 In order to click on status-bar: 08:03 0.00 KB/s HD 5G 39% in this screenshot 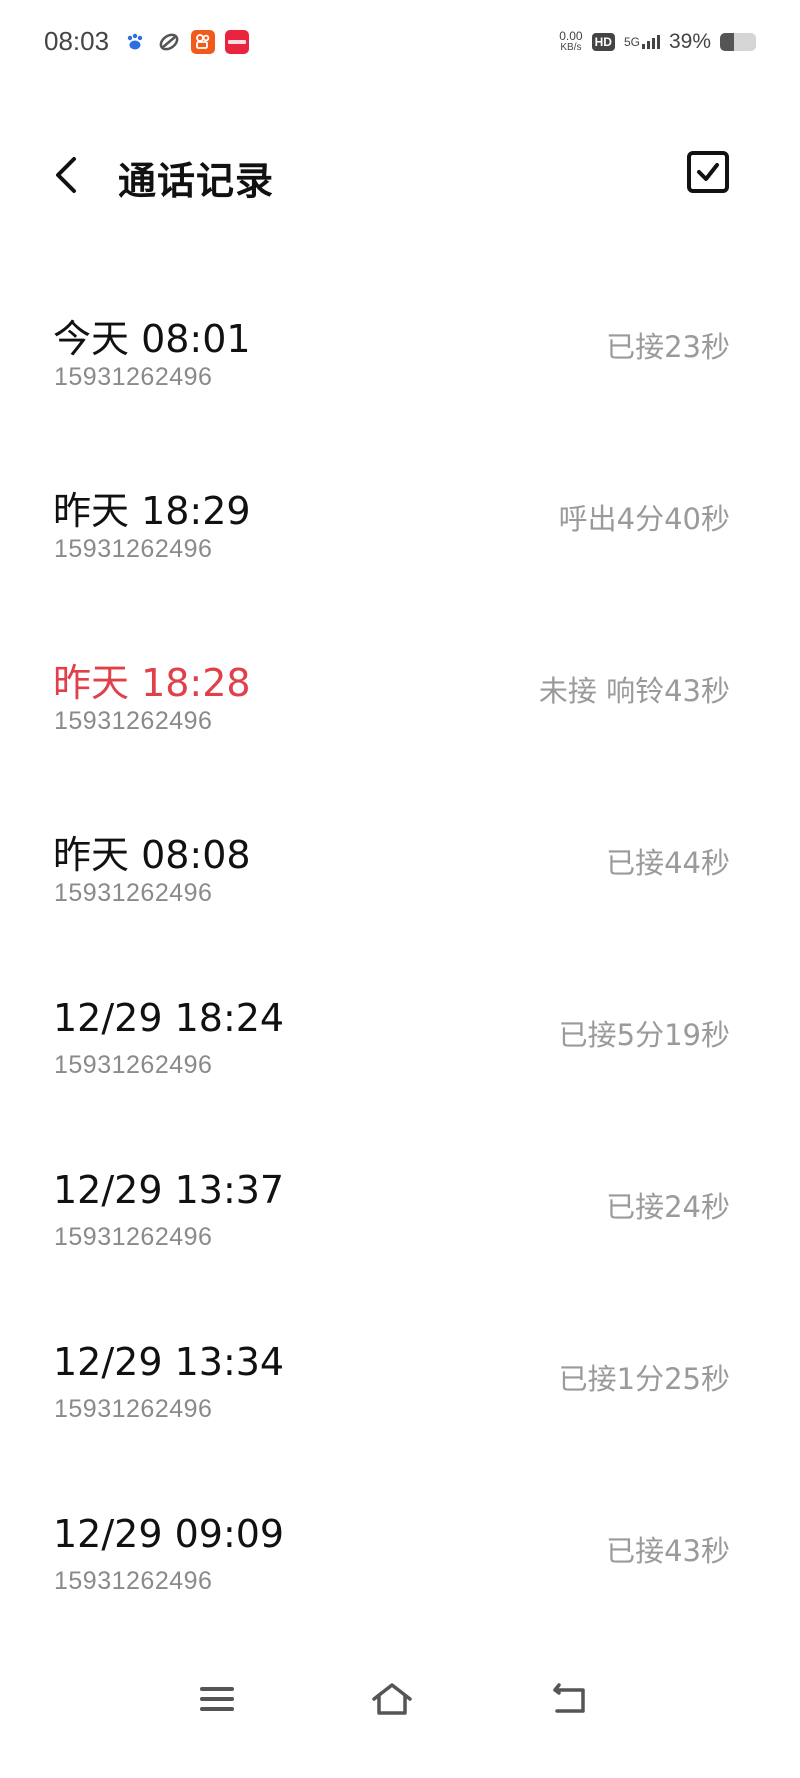, I will do `click(400, 42)`.